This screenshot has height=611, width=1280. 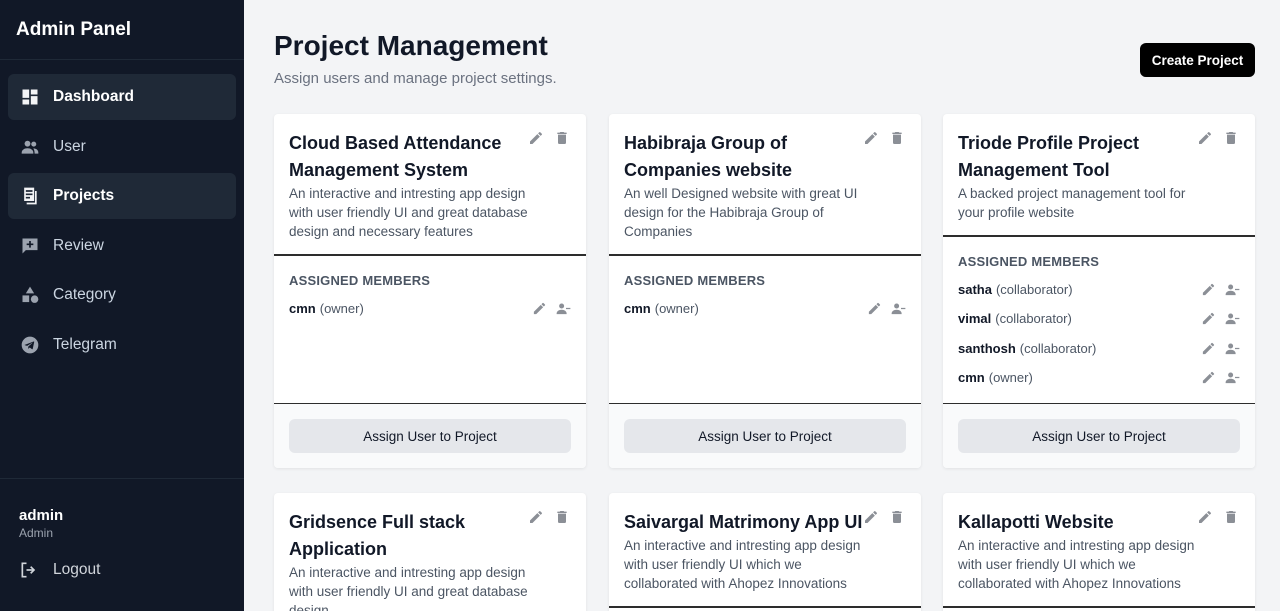 I want to click on member-row: satha (collaborator), so click(x=1099, y=289).